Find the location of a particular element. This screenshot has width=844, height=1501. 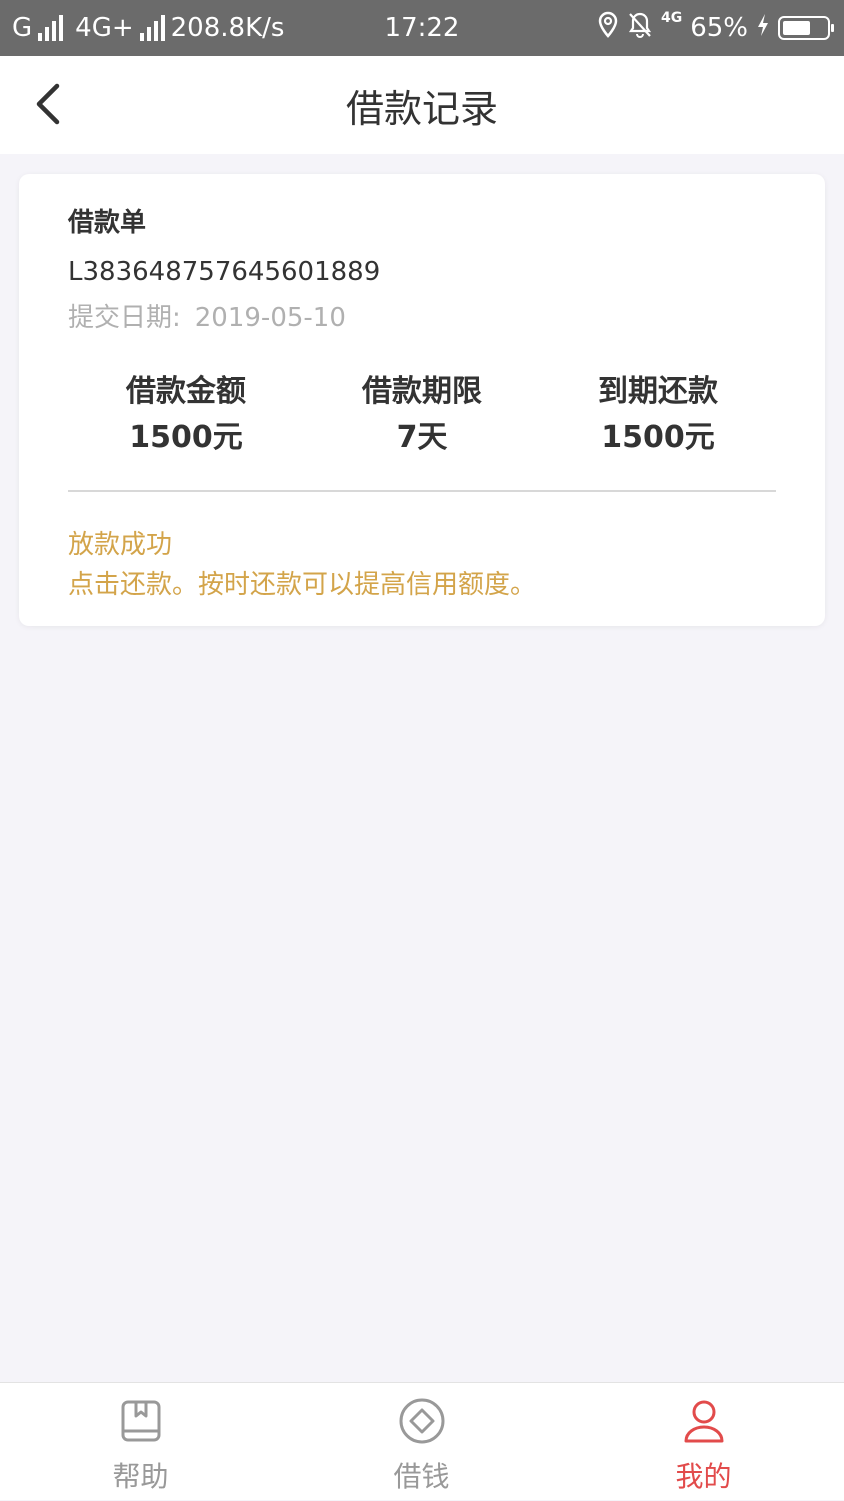

page-title: 借款记录 is located at coordinates (421, 108).